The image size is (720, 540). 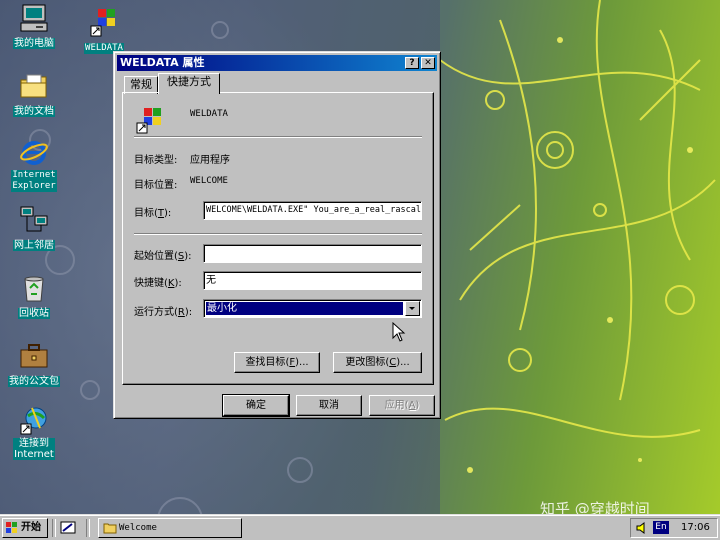 I want to click on cancel-button: 取消, so click(x=329, y=405).